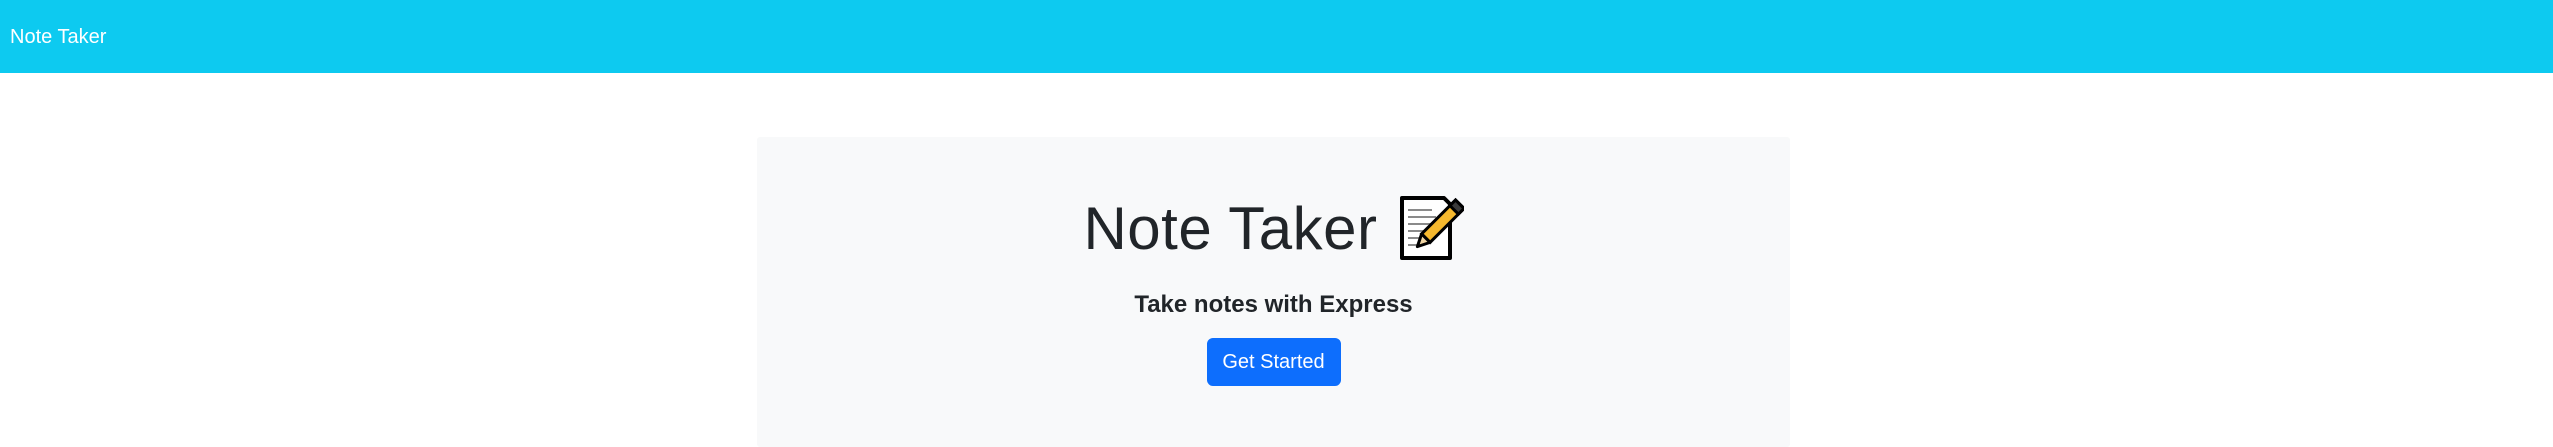  What do you see at coordinates (1273, 304) in the screenshot?
I see `hero-subtitle: Take notes with Express` at bounding box center [1273, 304].